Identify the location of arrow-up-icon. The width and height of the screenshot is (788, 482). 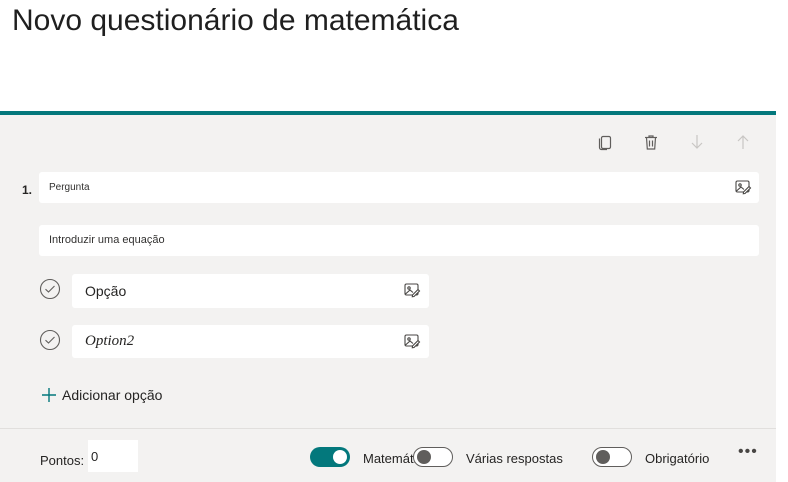
(743, 144).